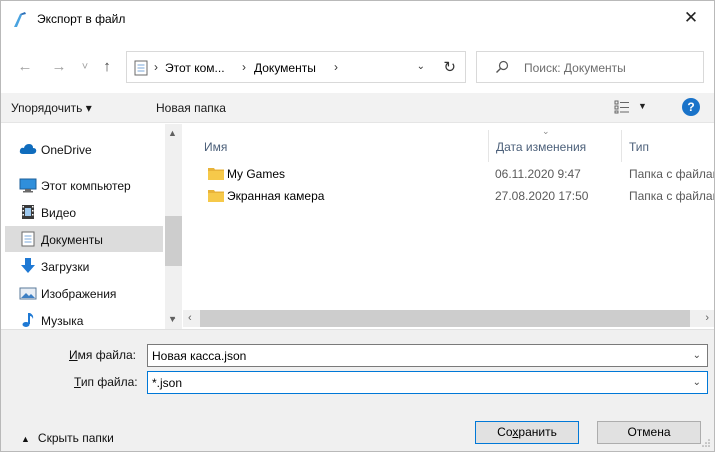 The width and height of the screenshot is (715, 452). Describe the element at coordinates (191, 108) in the screenshot. I see `new-folder-button: Новая папка` at that location.